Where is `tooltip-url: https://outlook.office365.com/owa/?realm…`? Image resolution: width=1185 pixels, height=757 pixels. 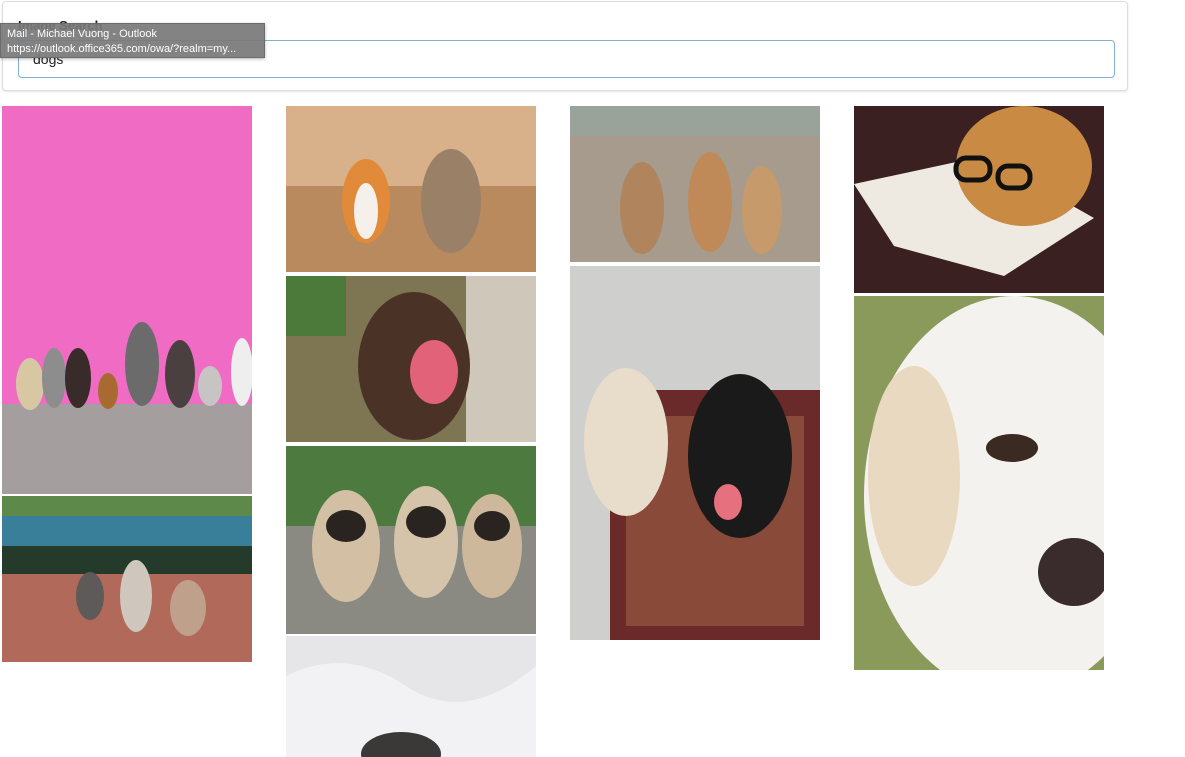
tooltip-url: https://outlook.office365.com/owa/?realm… is located at coordinates (122, 49).